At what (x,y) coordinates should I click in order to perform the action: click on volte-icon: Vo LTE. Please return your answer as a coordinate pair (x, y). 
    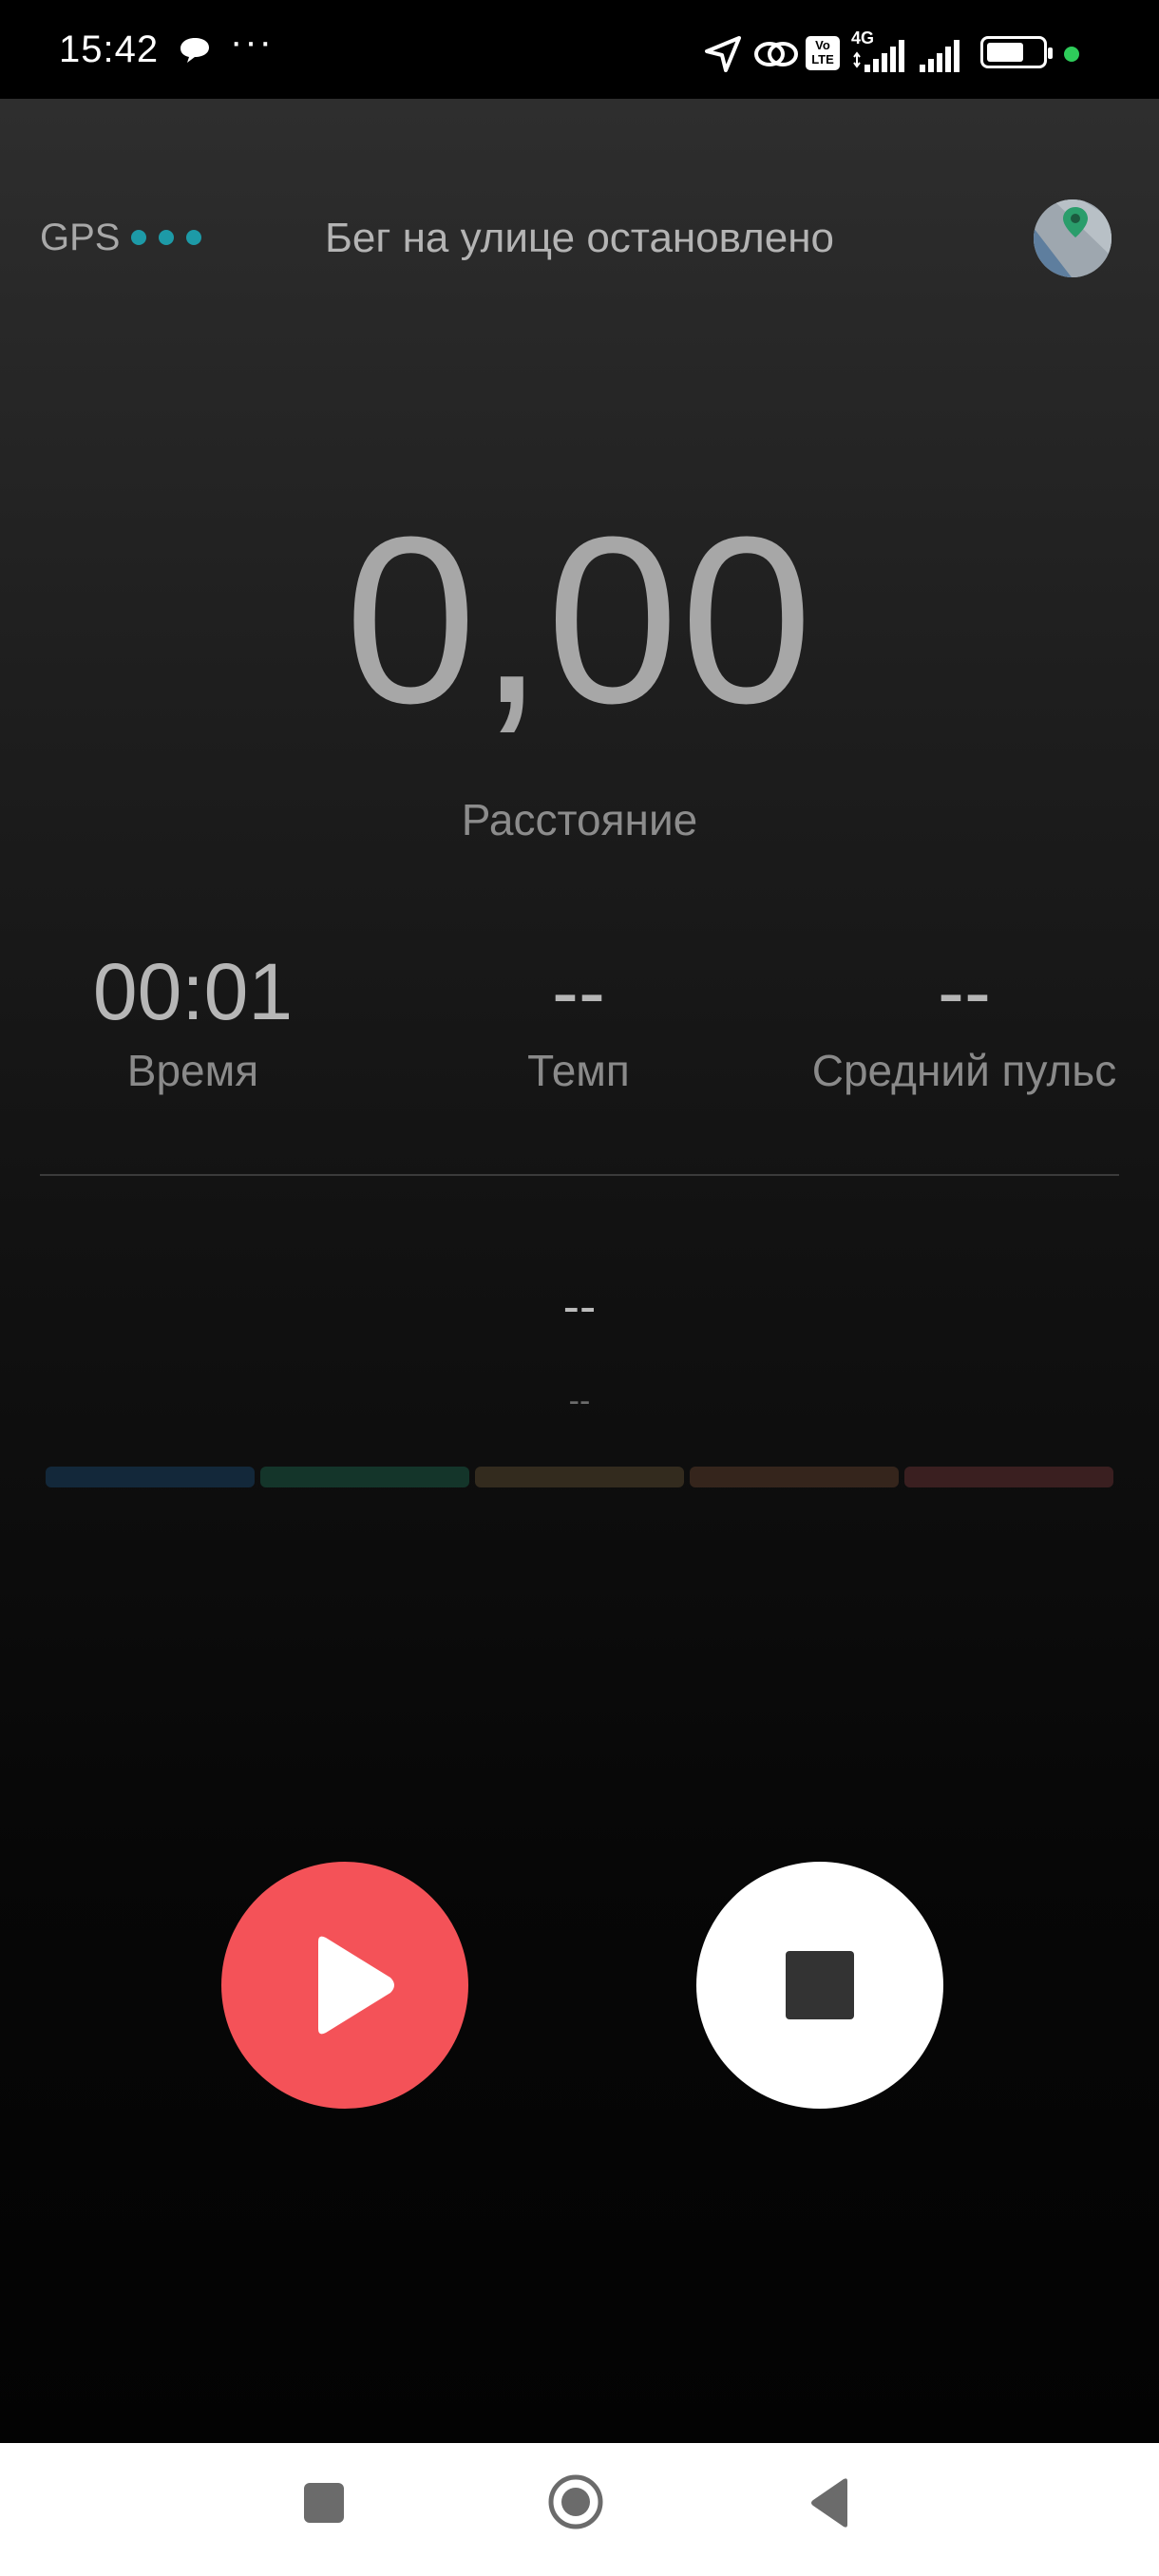
    Looking at the image, I should click on (823, 53).